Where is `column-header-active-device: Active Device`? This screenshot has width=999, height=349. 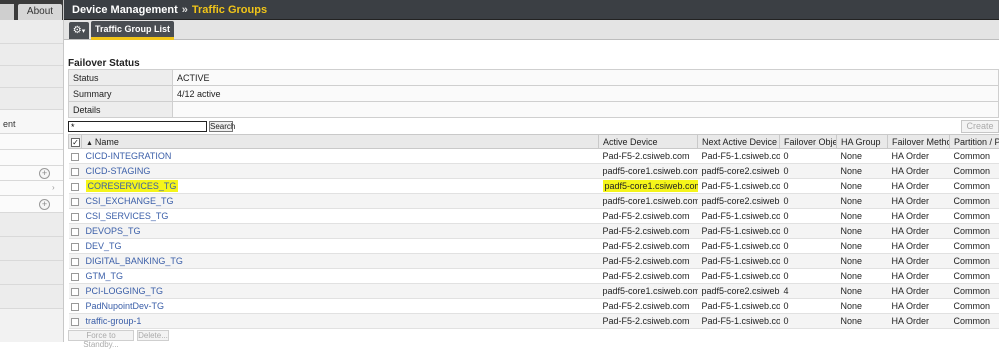 column-header-active-device: Active Device is located at coordinates (648, 142).